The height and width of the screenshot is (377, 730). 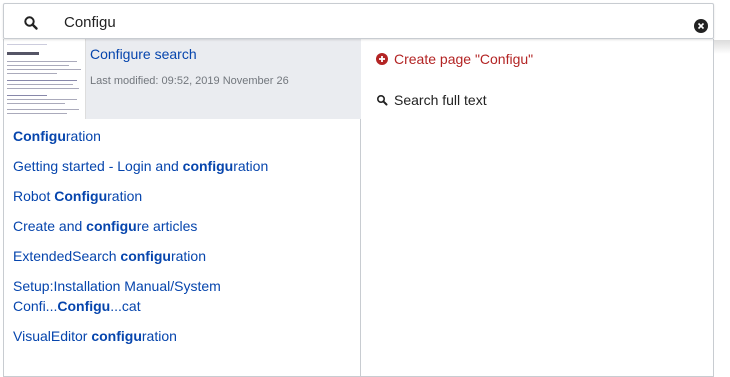 I want to click on create-page-label: Create page "Configu", so click(x=463, y=59).